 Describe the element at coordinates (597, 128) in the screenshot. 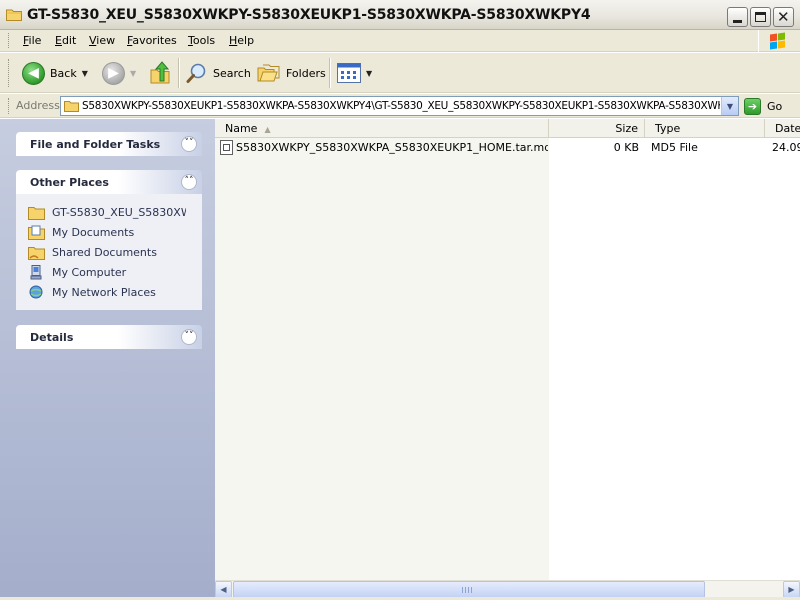

I see `column-size: Size` at that location.